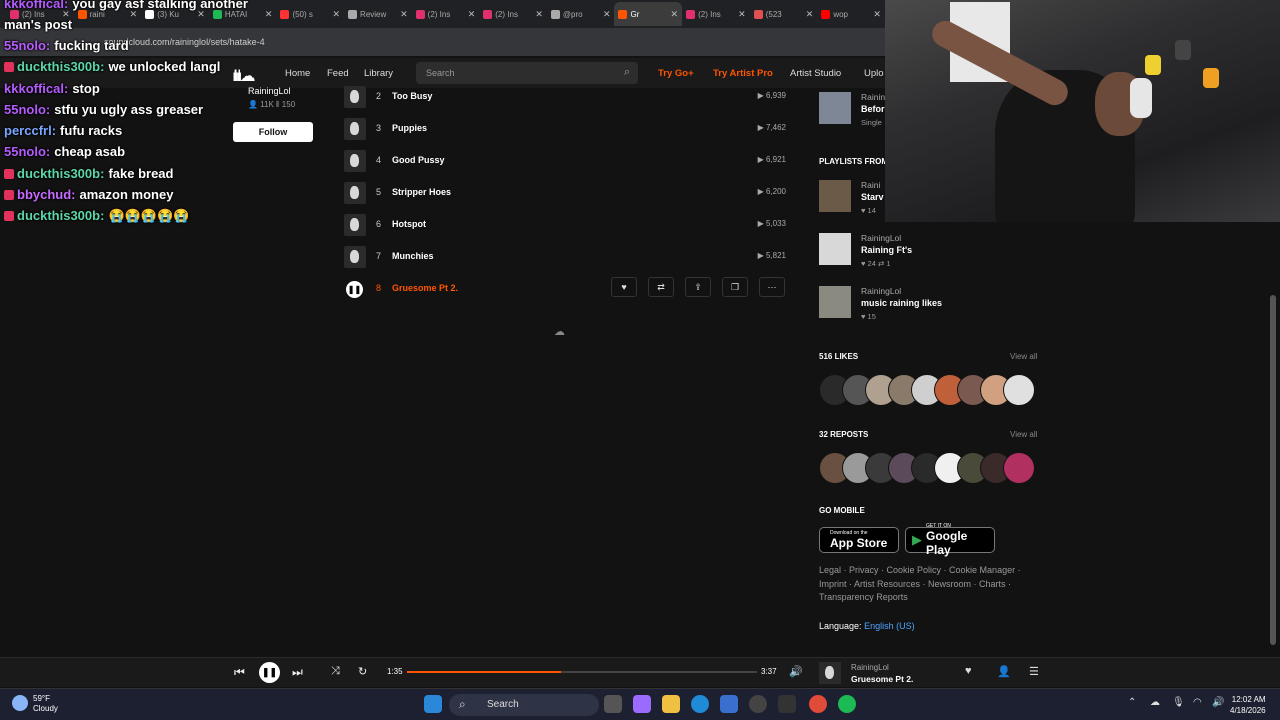 Image resolution: width=1280 pixels, height=720 pixels. I want to click on wifi-icon: ◠, so click(1197, 702).